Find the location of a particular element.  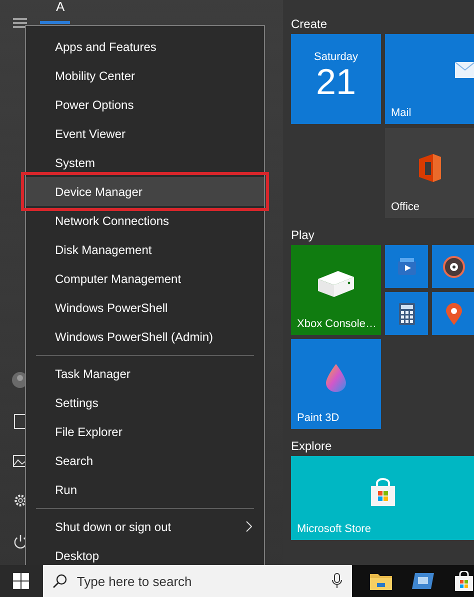

group-title: Explore is located at coordinates (312, 446).